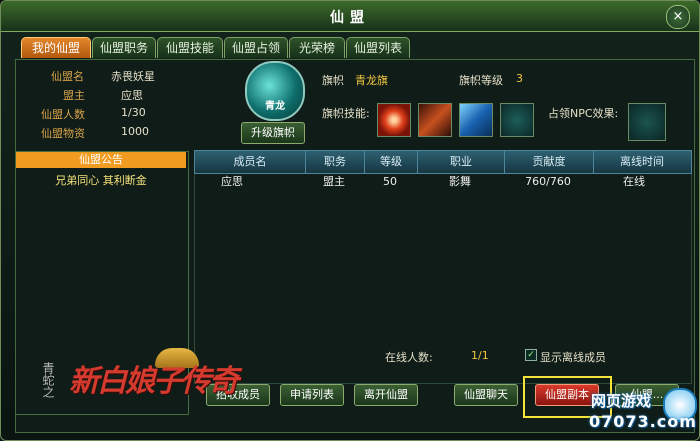 The image size is (700, 441). What do you see at coordinates (634, 181) in the screenshot?
I see `member-status-cell: 在线` at bounding box center [634, 181].